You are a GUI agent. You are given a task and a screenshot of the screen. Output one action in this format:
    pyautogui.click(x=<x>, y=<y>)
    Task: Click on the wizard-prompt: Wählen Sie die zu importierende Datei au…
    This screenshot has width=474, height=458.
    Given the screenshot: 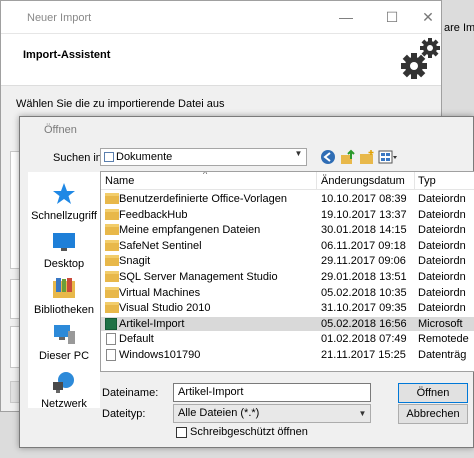 What is the action you would take?
    pyautogui.click(x=120, y=104)
    